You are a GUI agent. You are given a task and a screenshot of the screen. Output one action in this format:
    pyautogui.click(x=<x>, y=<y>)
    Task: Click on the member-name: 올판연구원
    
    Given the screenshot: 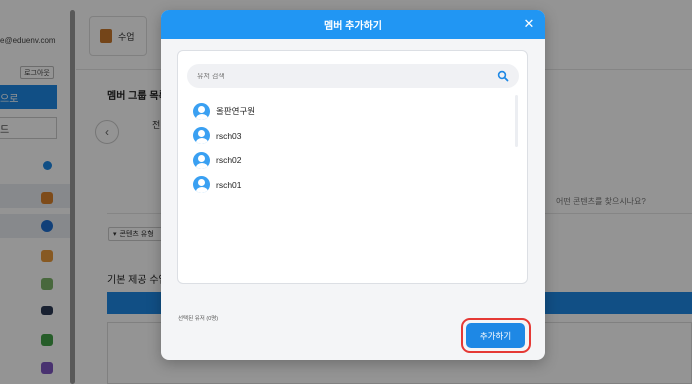 What is the action you would take?
    pyautogui.click(x=236, y=111)
    